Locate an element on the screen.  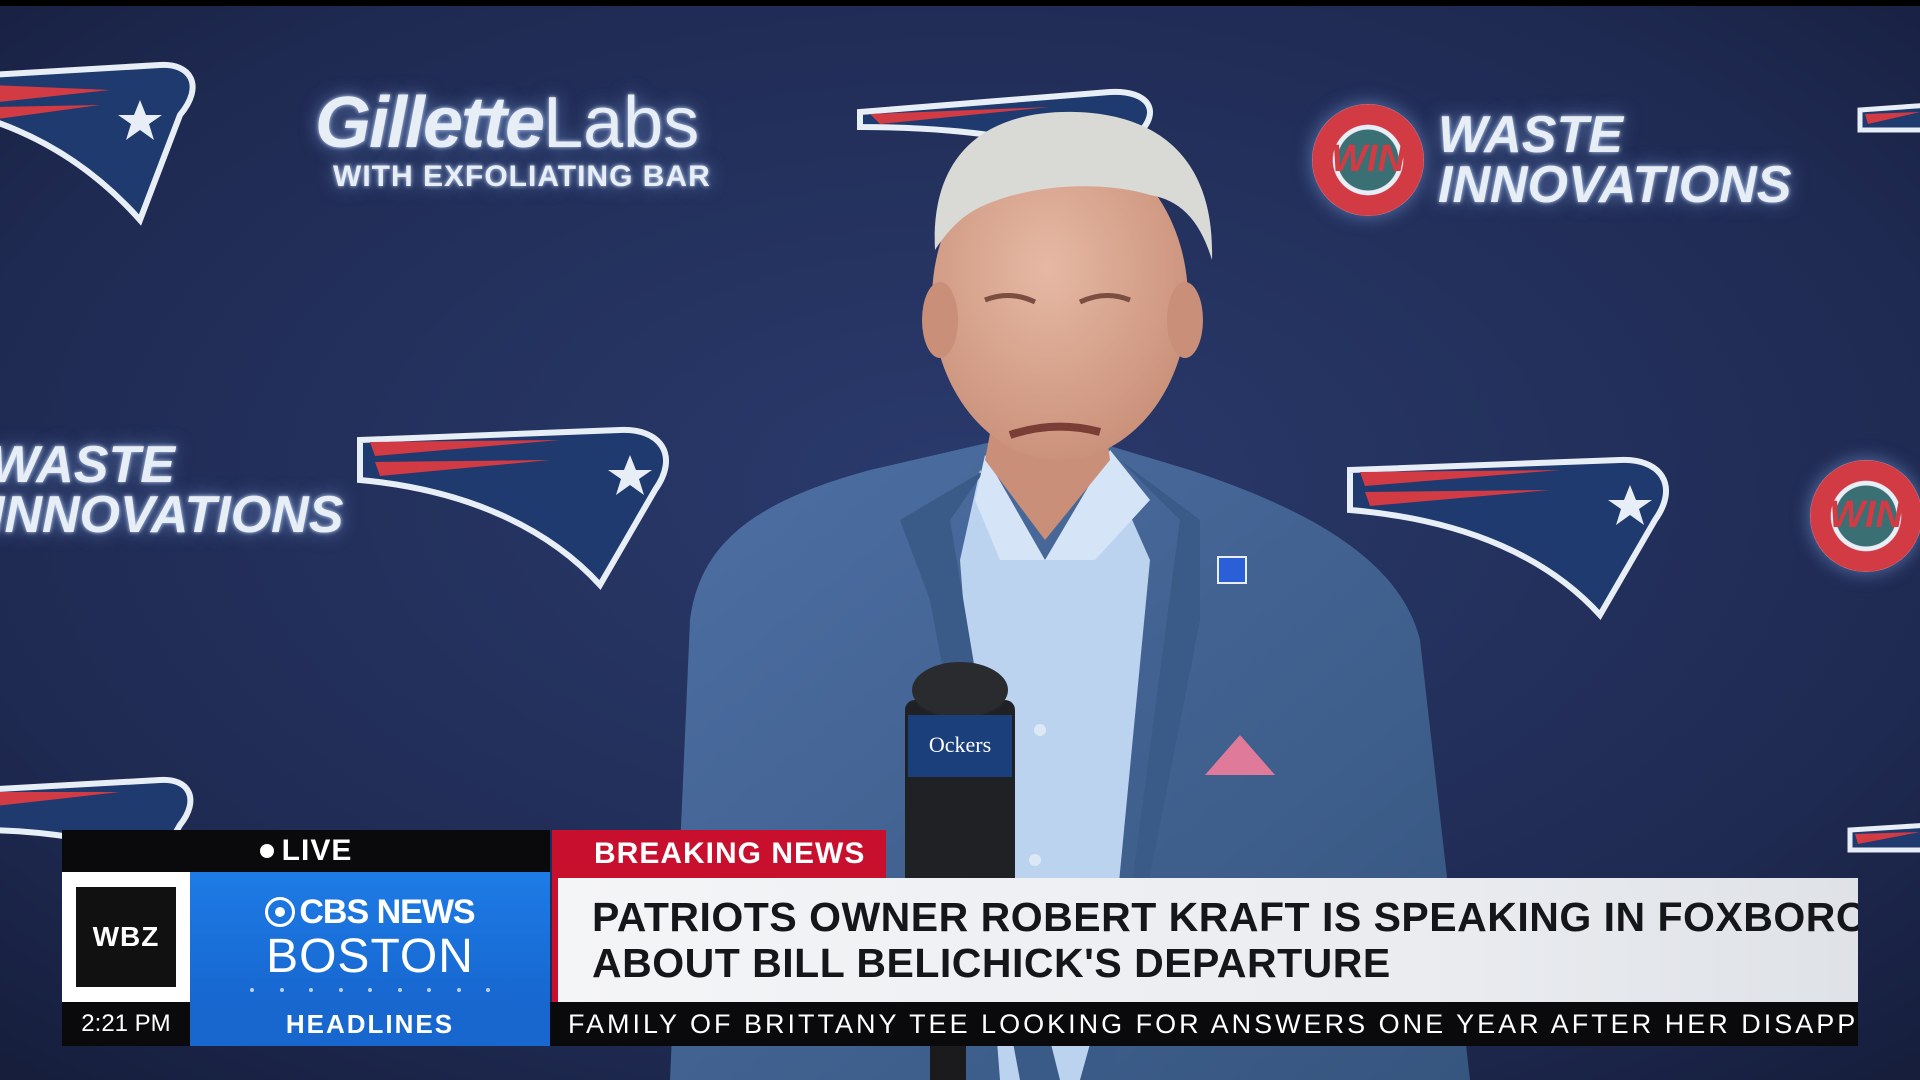
live-label: LIVE is located at coordinates (317, 850).